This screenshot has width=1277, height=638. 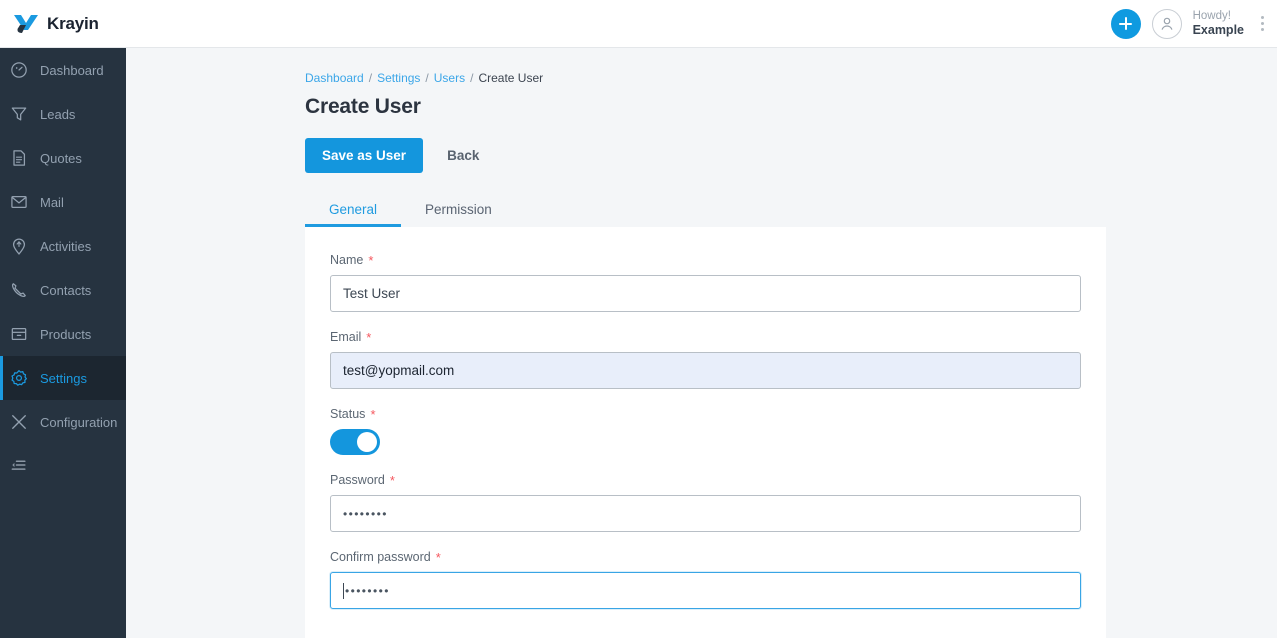 I want to click on toggle-knob, so click(x=367, y=442).